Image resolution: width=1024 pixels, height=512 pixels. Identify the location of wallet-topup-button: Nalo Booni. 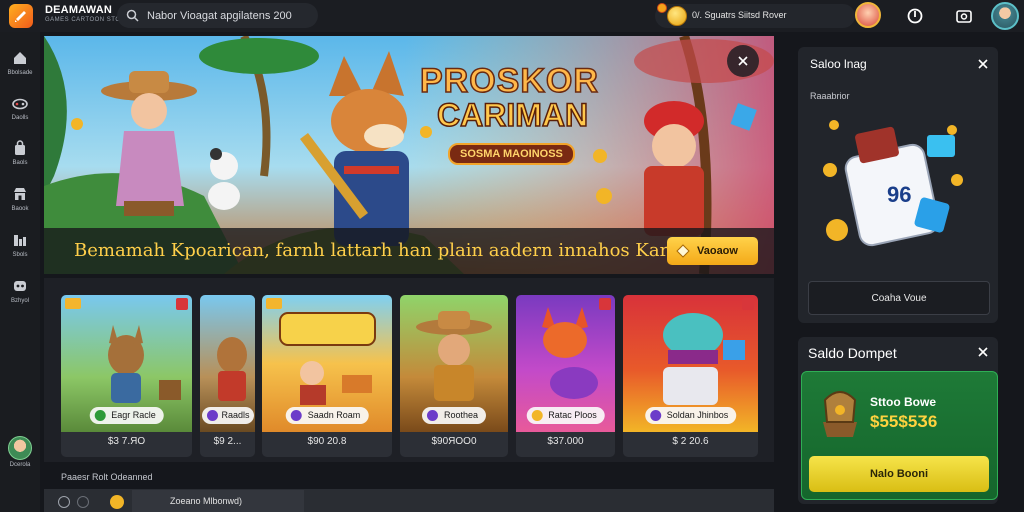
(899, 474).